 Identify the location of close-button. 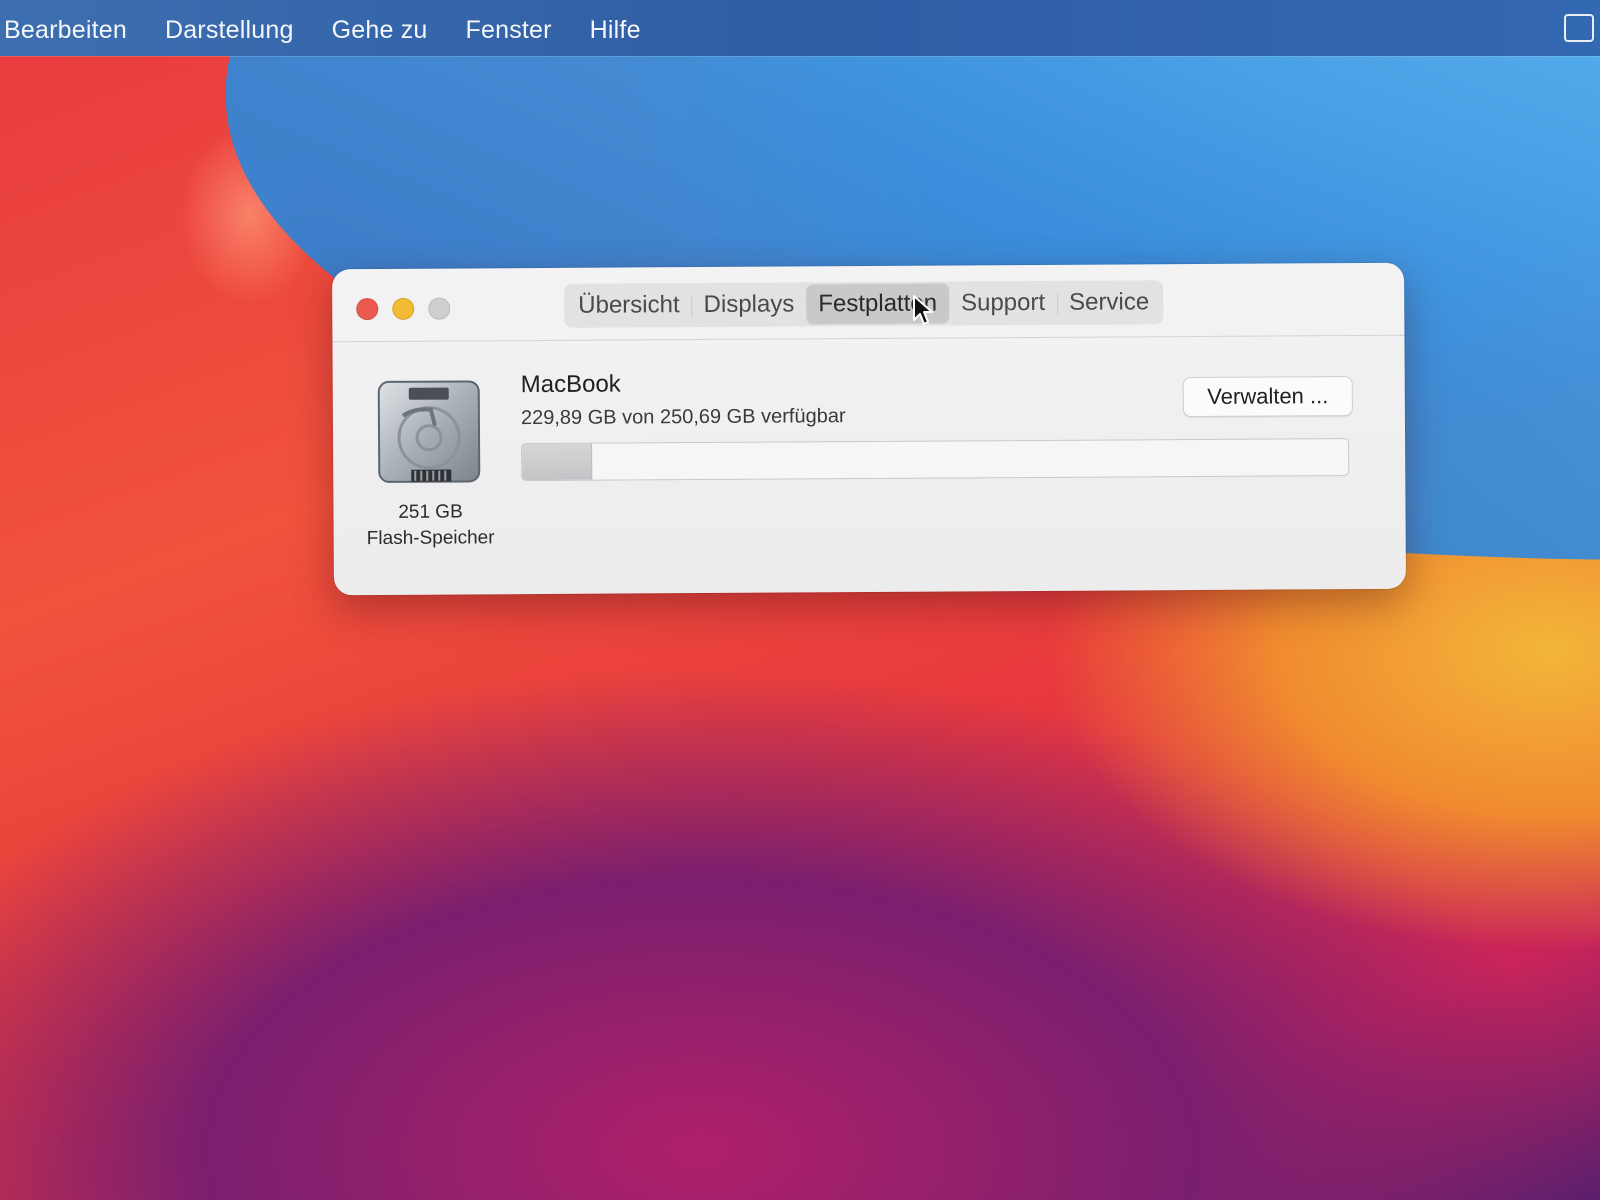
(367, 309).